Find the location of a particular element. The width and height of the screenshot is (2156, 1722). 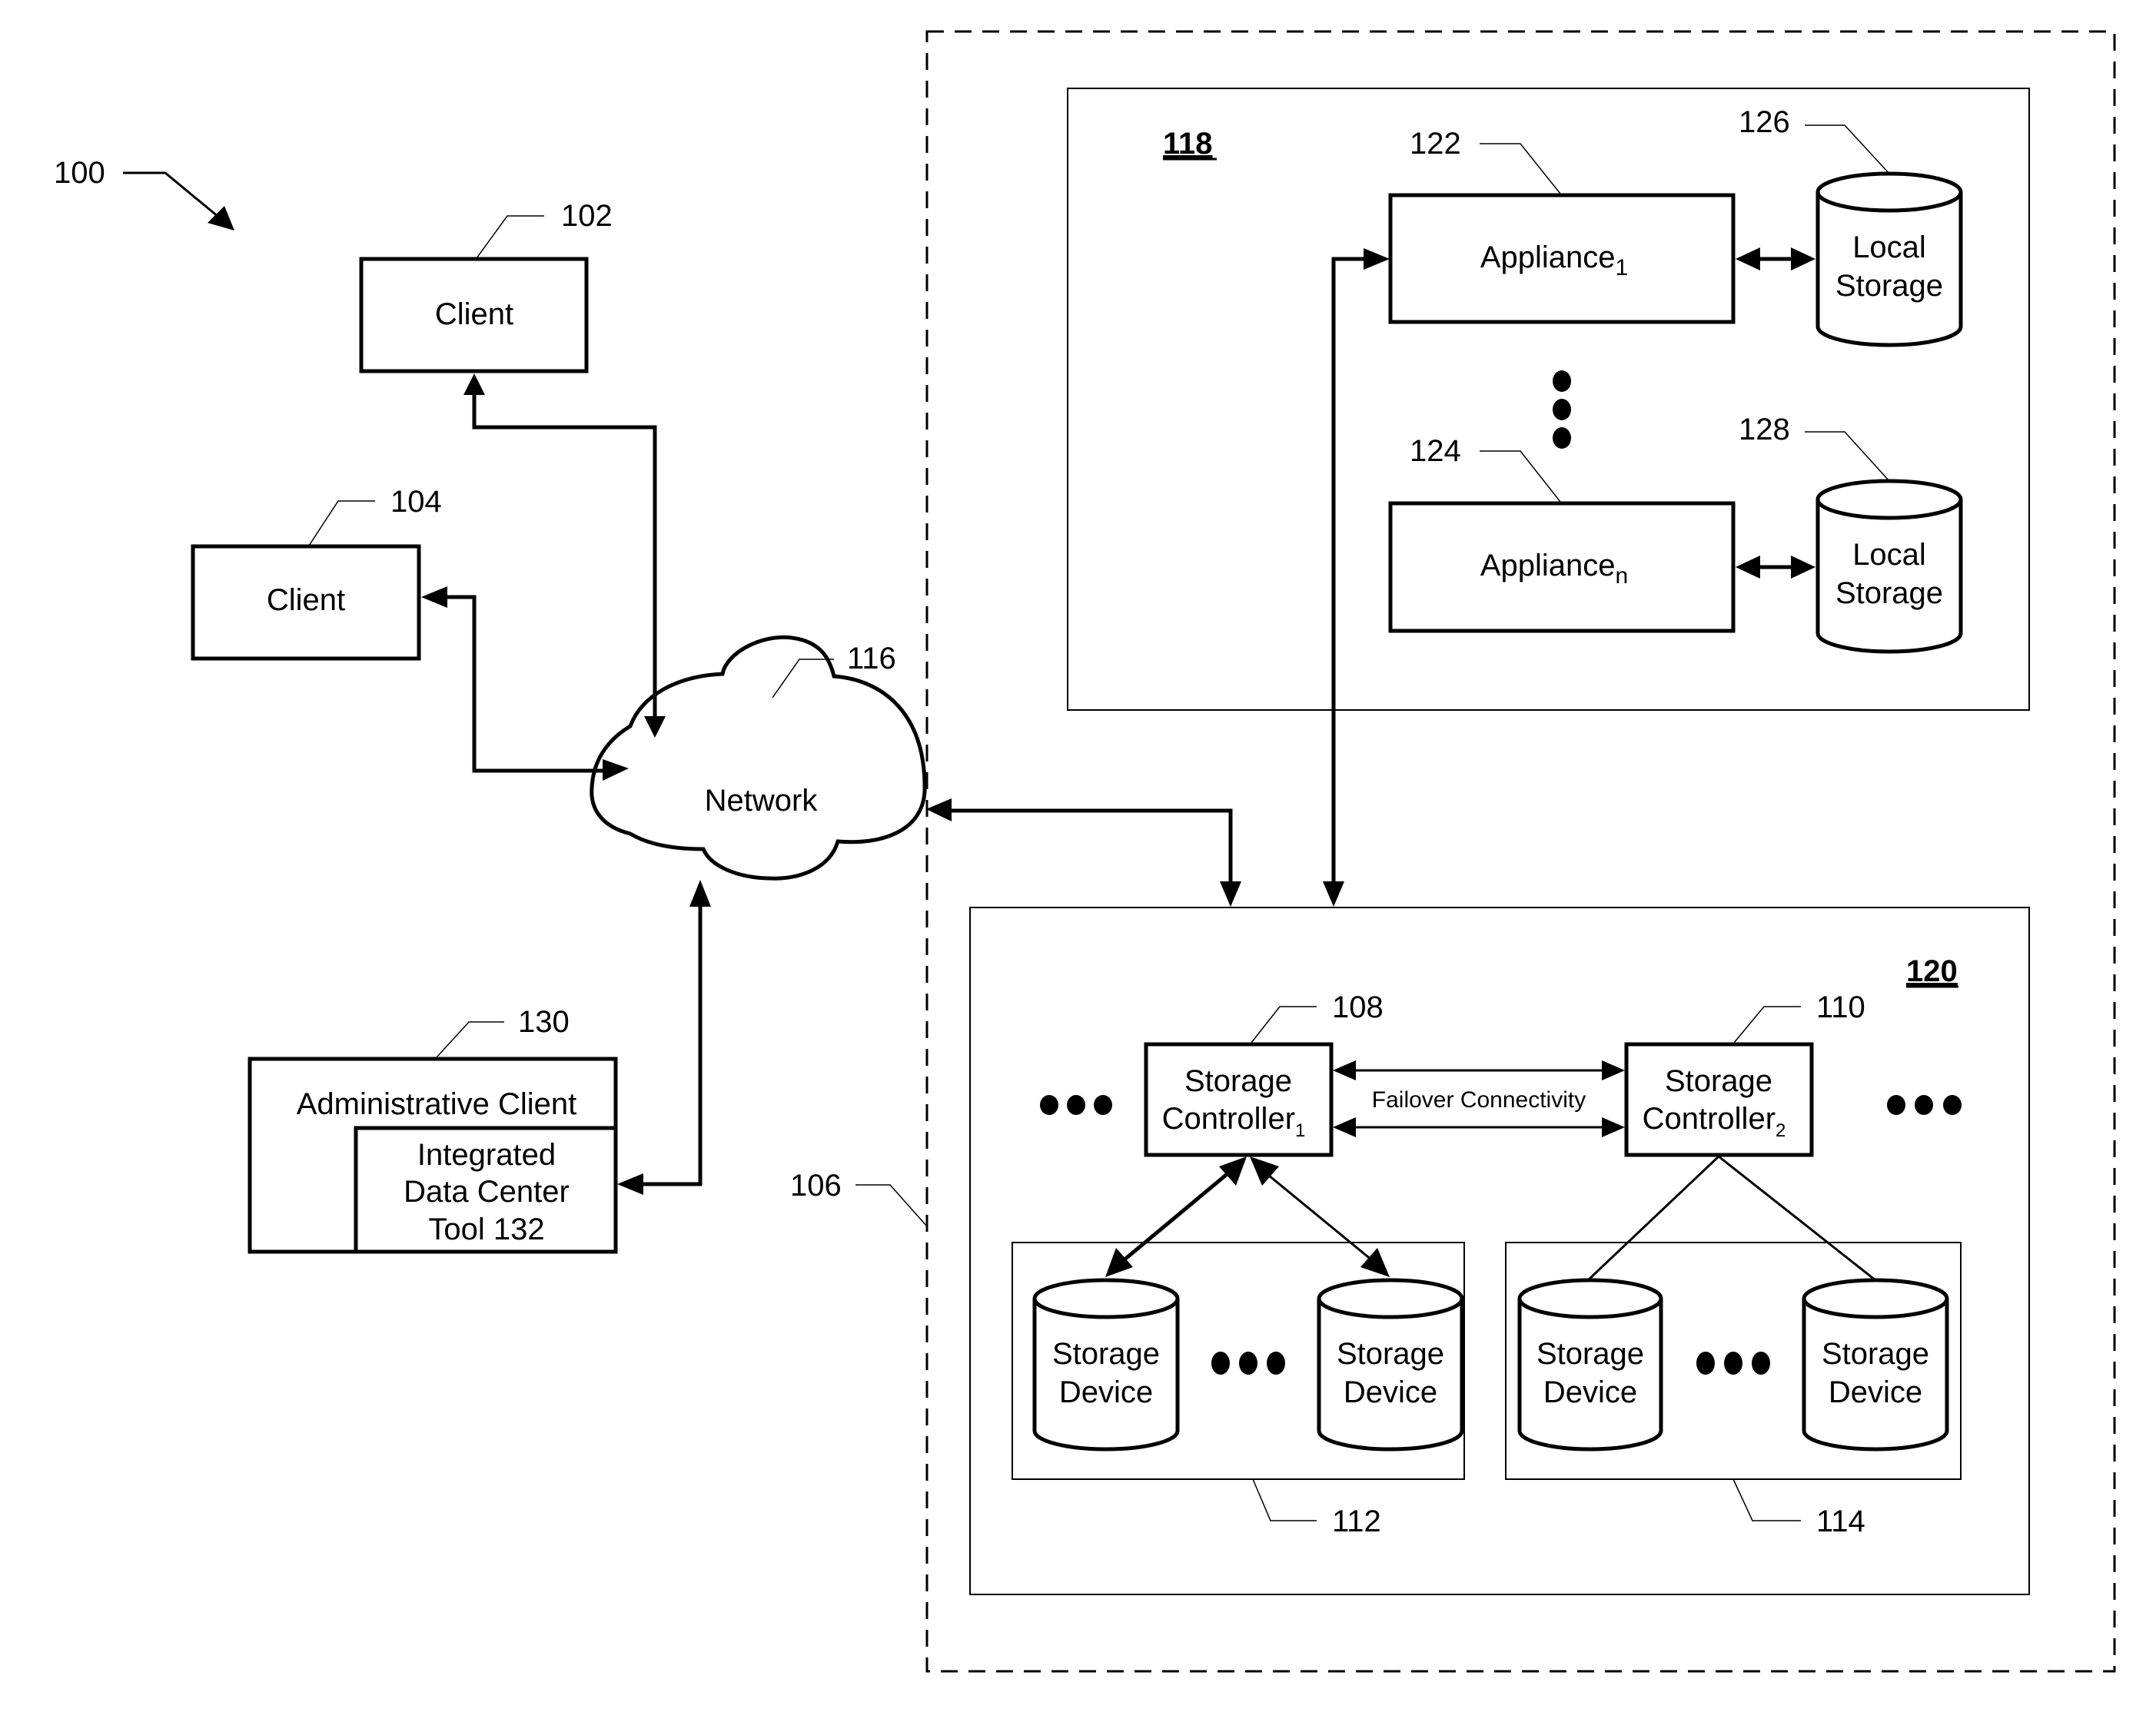

ref-label-112: 112 is located at coordinates (1356, 1521).